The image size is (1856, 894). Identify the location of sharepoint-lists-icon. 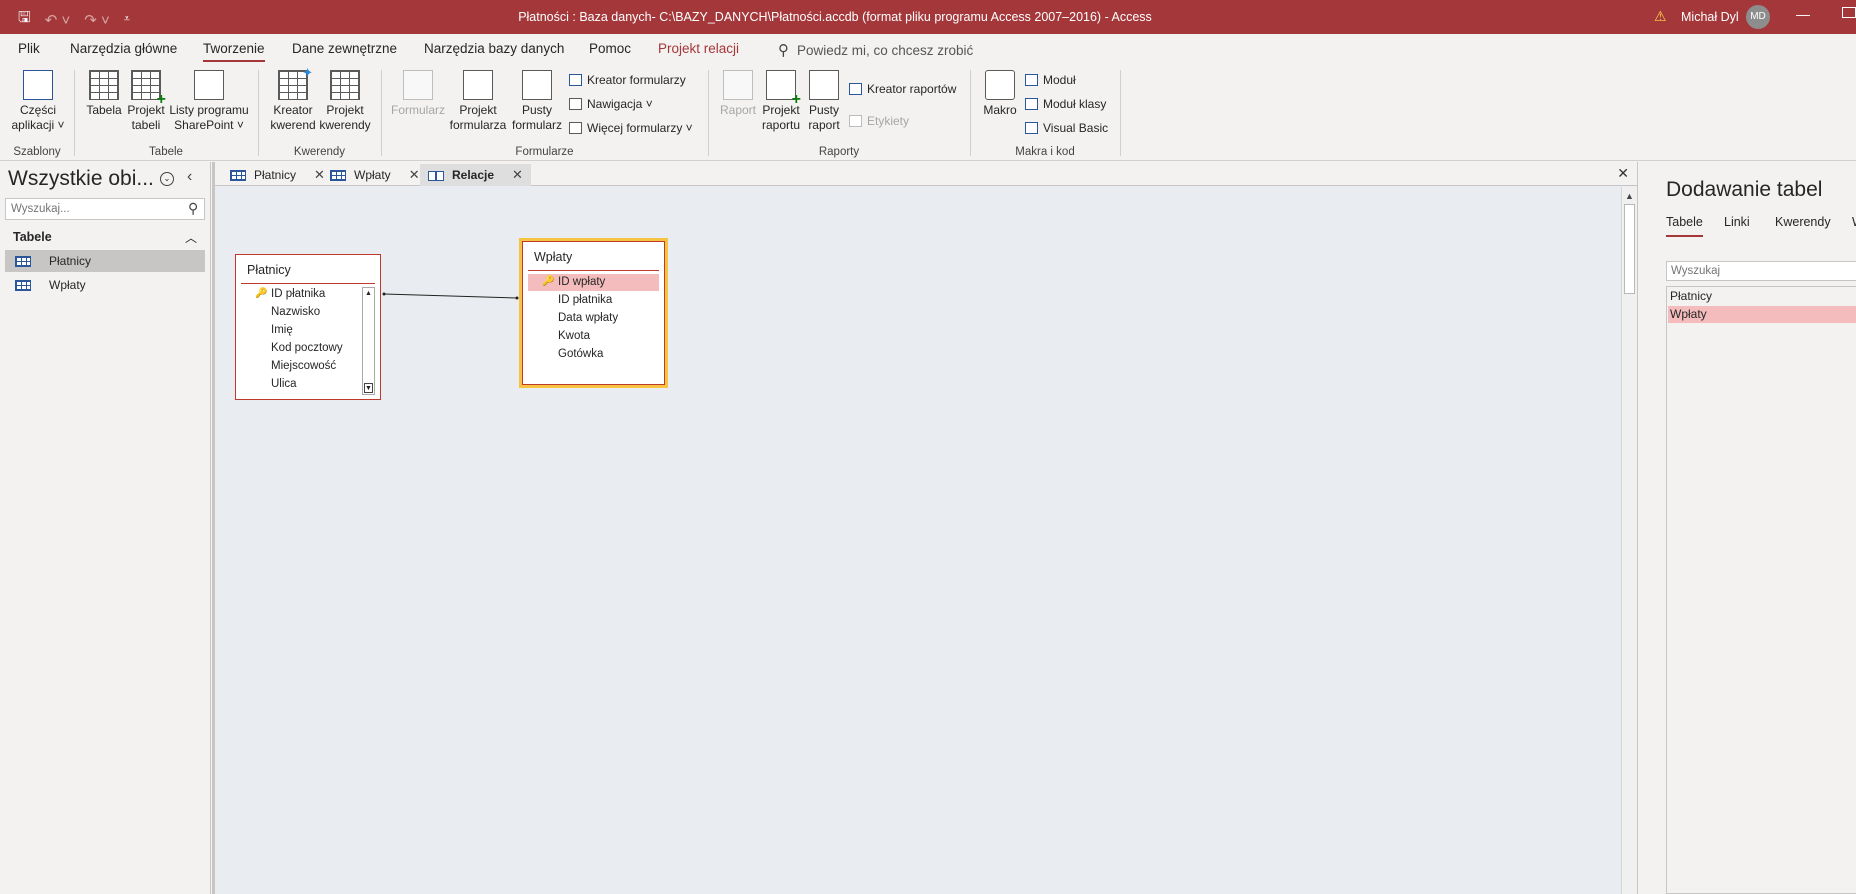
(209, 85).